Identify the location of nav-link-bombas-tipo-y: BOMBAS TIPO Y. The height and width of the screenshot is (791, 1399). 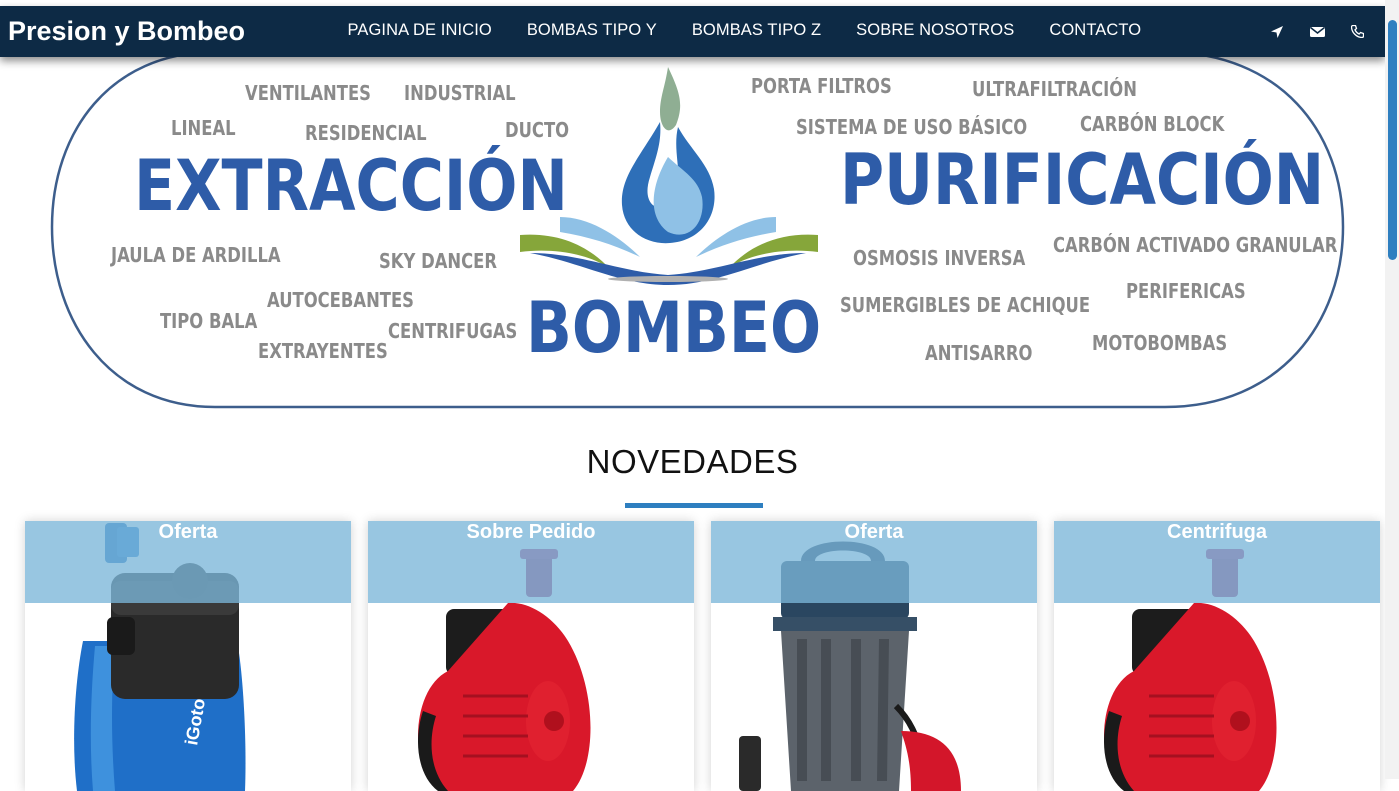
(591, 31).